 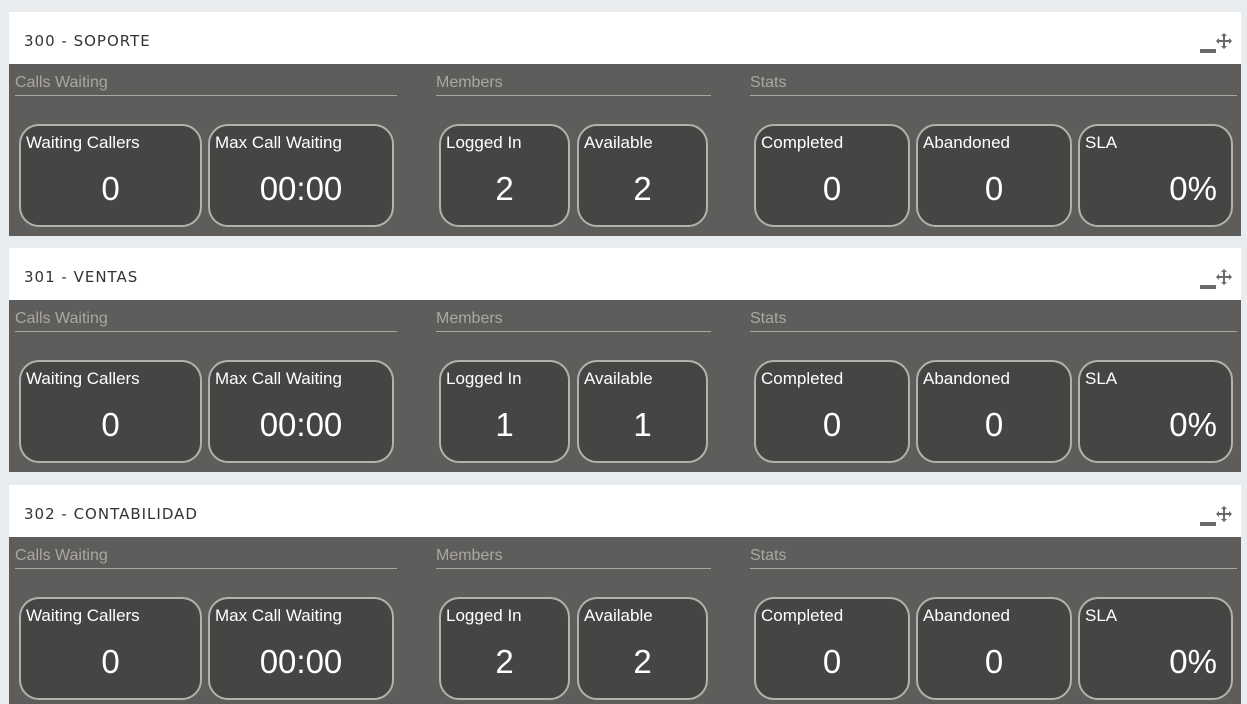 I want to click on available-card: Available 1, so click(x=642, y=411).